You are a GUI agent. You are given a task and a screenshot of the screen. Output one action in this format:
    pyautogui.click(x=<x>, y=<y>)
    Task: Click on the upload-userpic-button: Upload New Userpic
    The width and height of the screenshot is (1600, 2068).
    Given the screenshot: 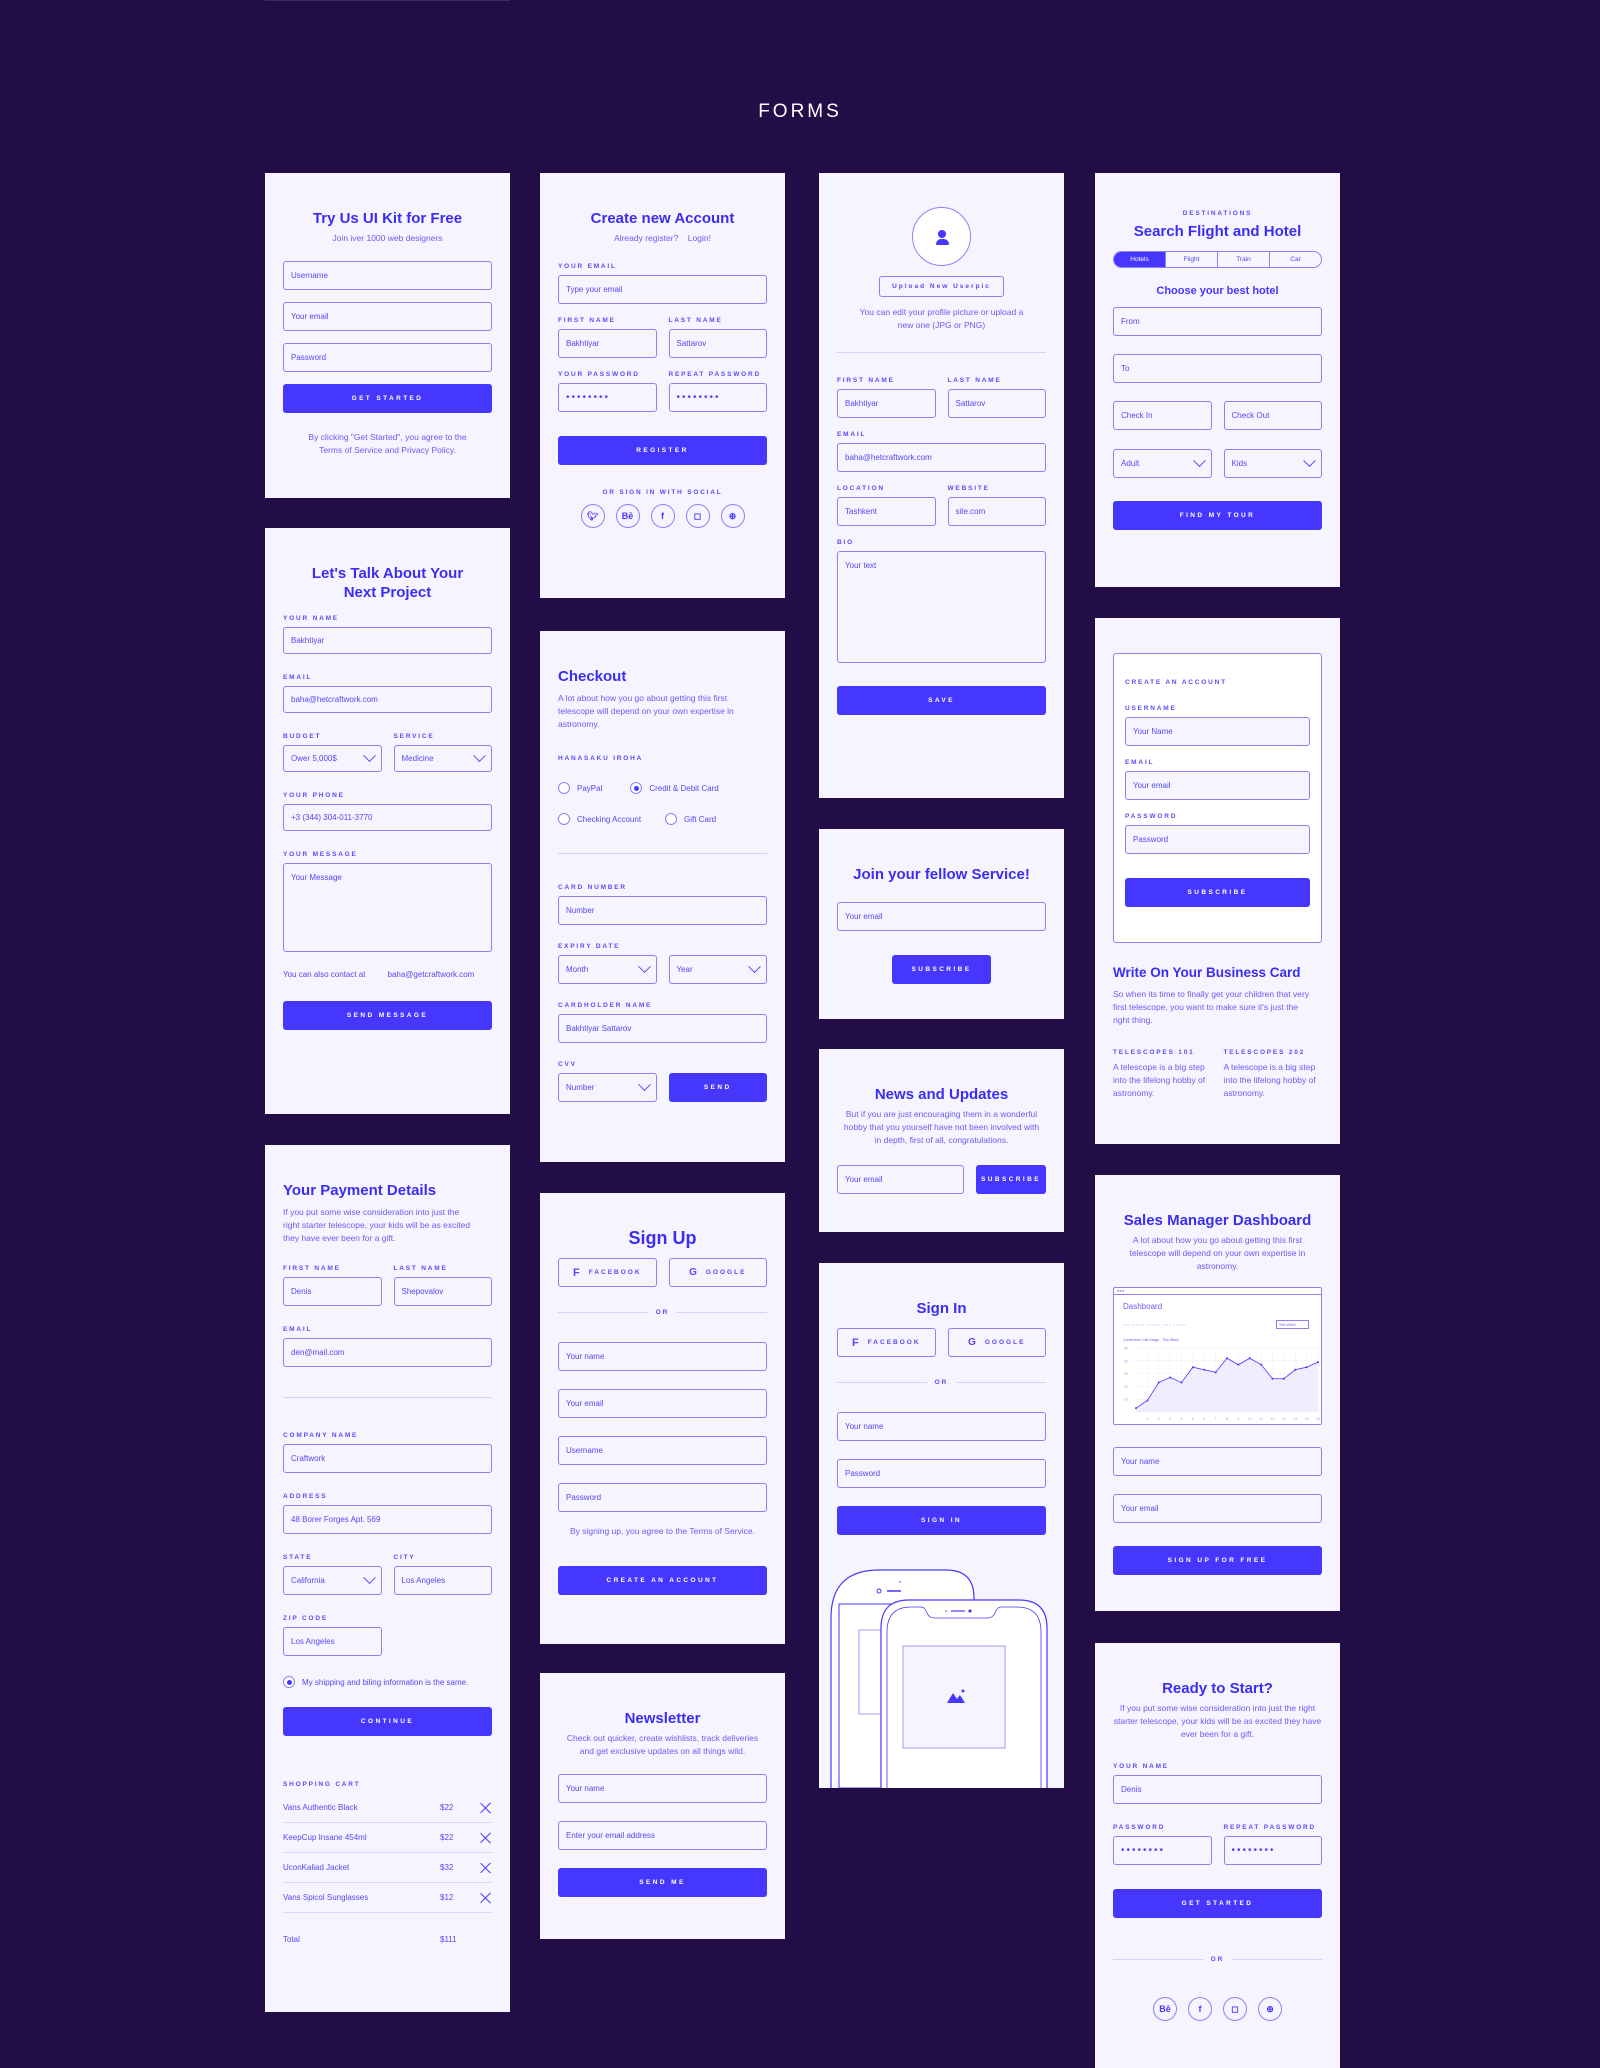 What is the action you would take?
    pyautogui.click(x=941, y=286)
    